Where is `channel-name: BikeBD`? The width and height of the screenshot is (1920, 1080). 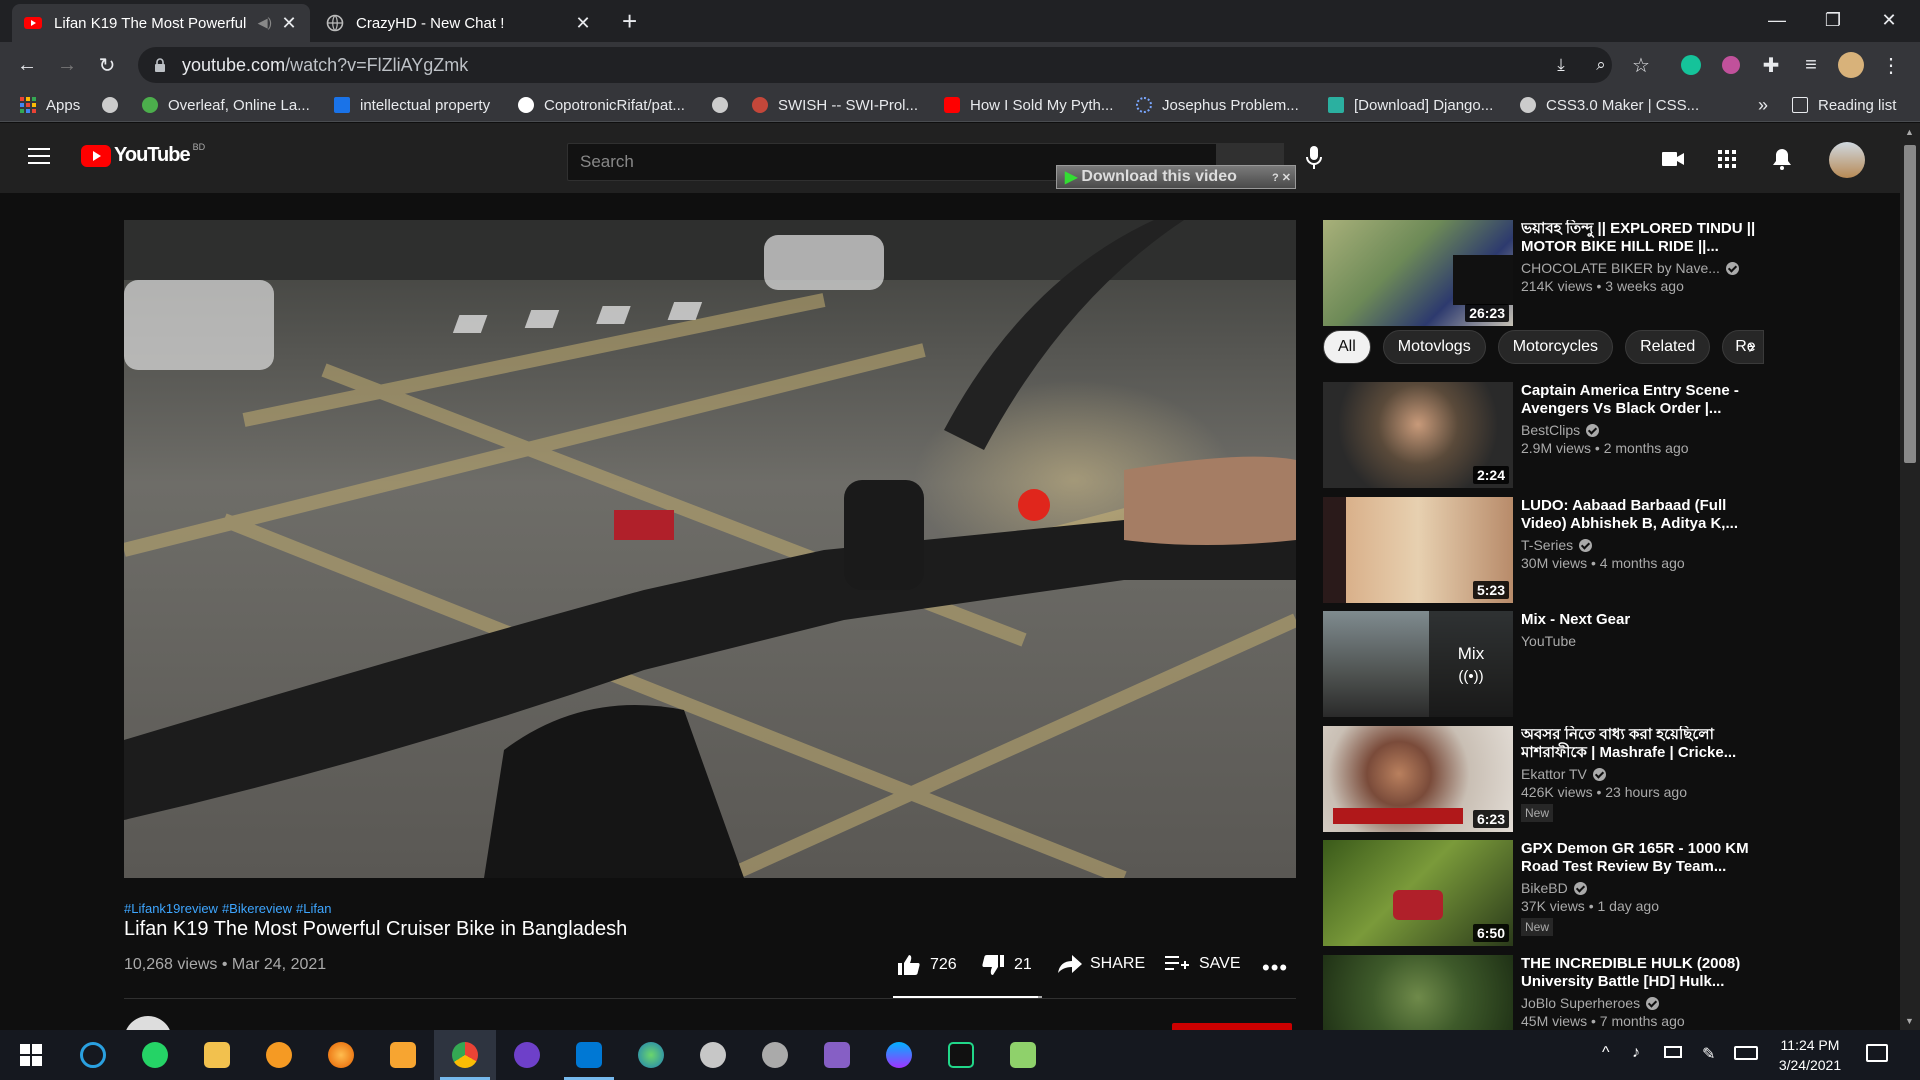
channel-name: BikeBD is located at coordinates (1544, 888).